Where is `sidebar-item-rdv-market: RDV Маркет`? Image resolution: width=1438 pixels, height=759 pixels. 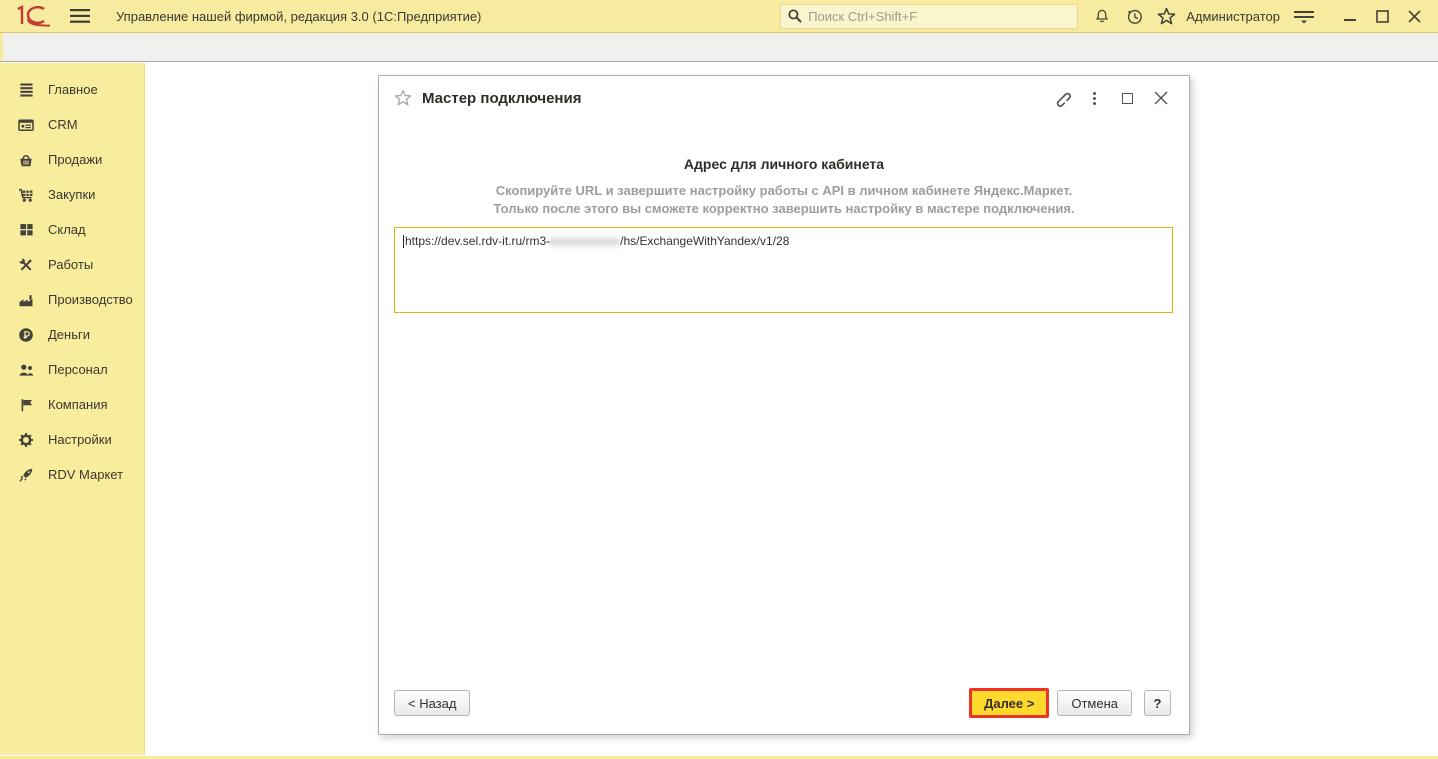
sidebar-item-rdv-market: RDV Маркет is located at coordinates (72, 474).